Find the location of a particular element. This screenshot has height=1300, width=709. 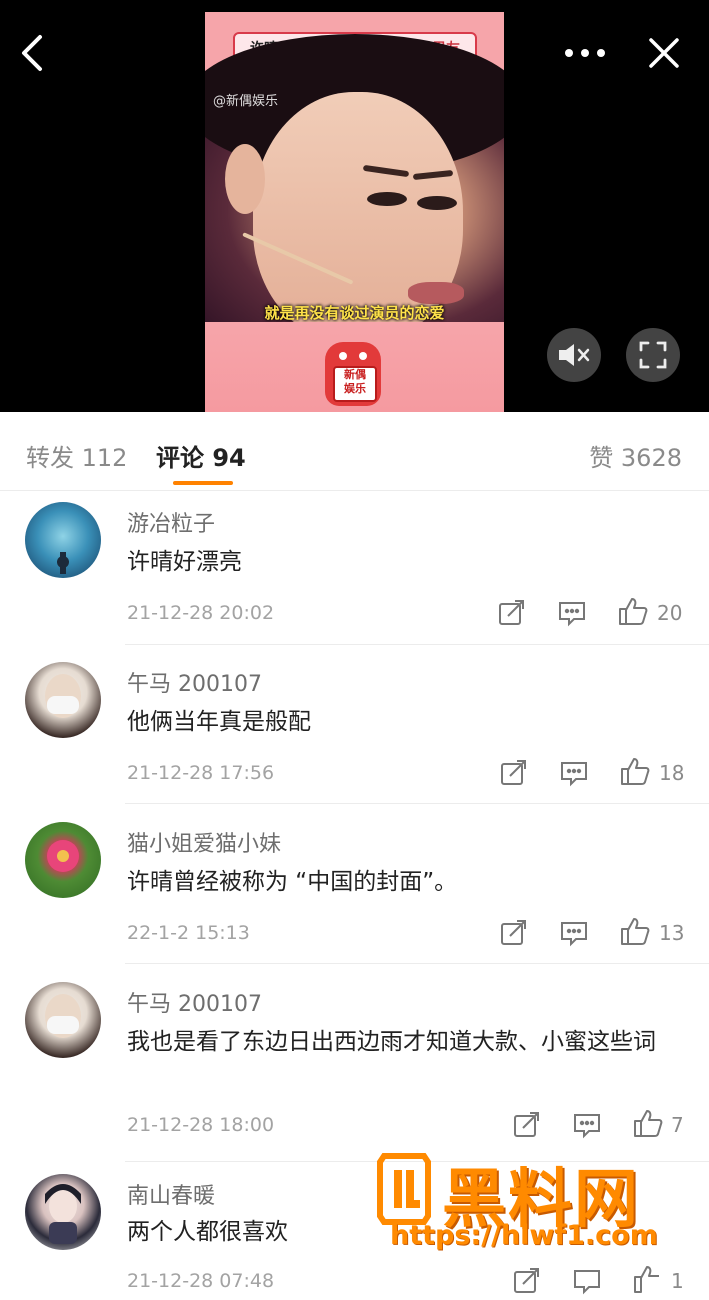

video-scene: @新偶娱乐 is located at coordinates (354, 188).